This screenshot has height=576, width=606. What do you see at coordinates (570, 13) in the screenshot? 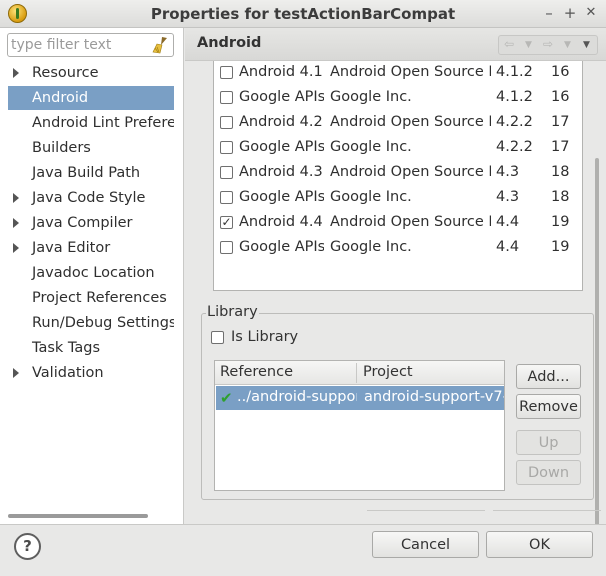
I see `maximize-button: +` at bounding box center [570, 13].